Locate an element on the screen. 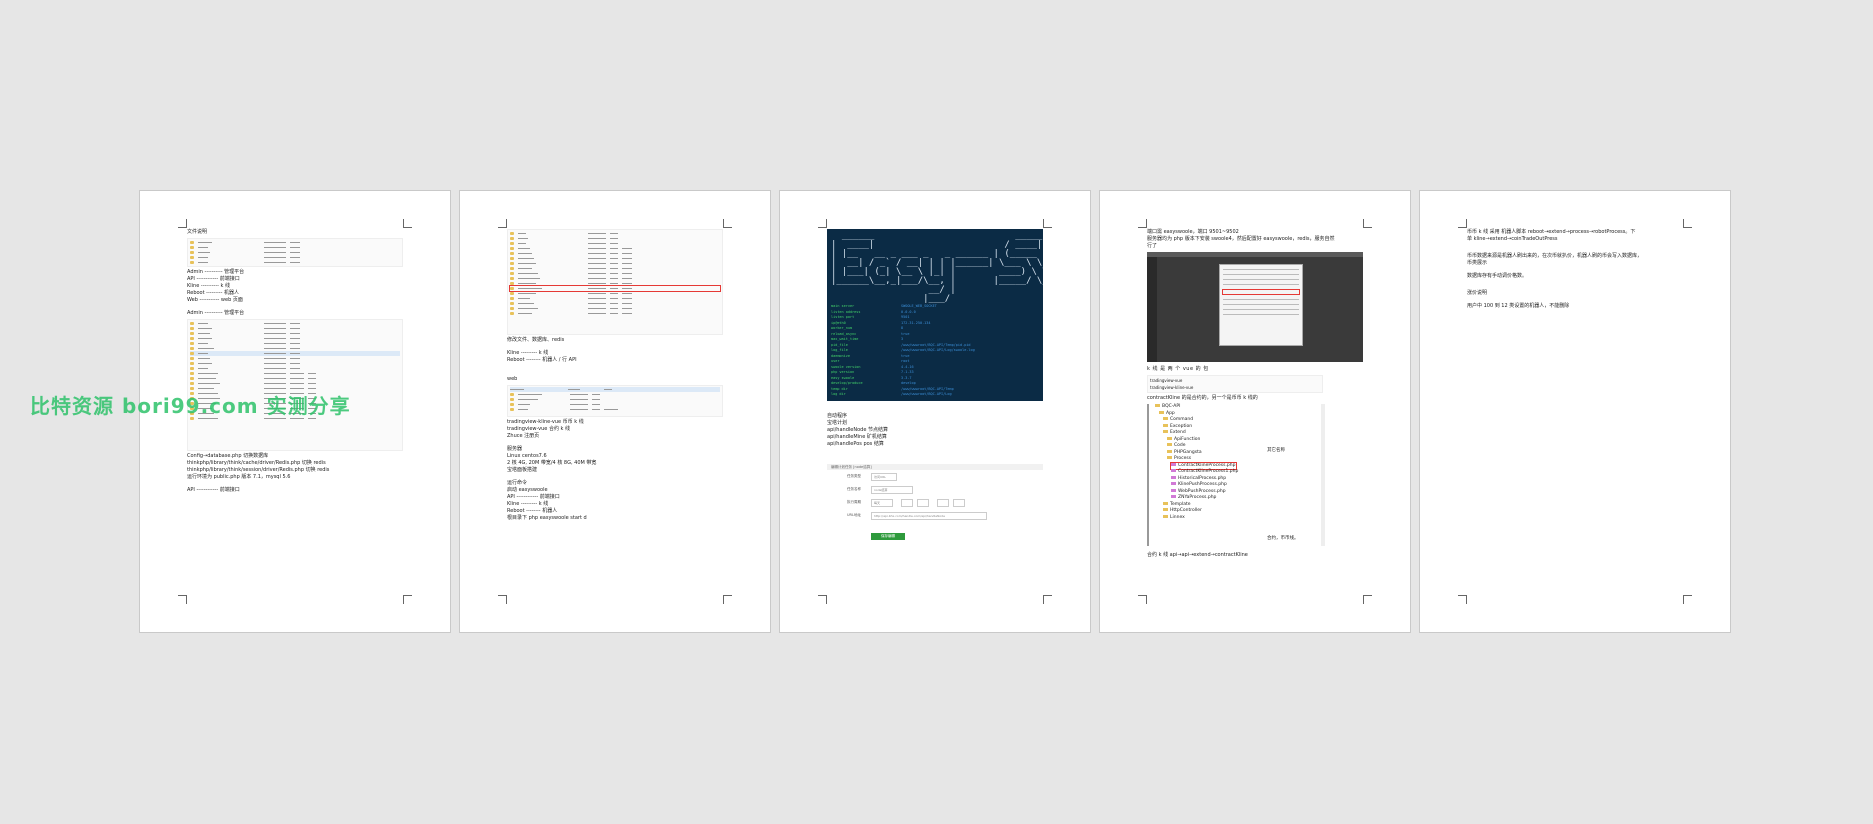 The height and width of the screenshot is (824, 1873). text-line: 端口需 easyswoole，端口 9501~9502 is located at coordinates (1193, 232).